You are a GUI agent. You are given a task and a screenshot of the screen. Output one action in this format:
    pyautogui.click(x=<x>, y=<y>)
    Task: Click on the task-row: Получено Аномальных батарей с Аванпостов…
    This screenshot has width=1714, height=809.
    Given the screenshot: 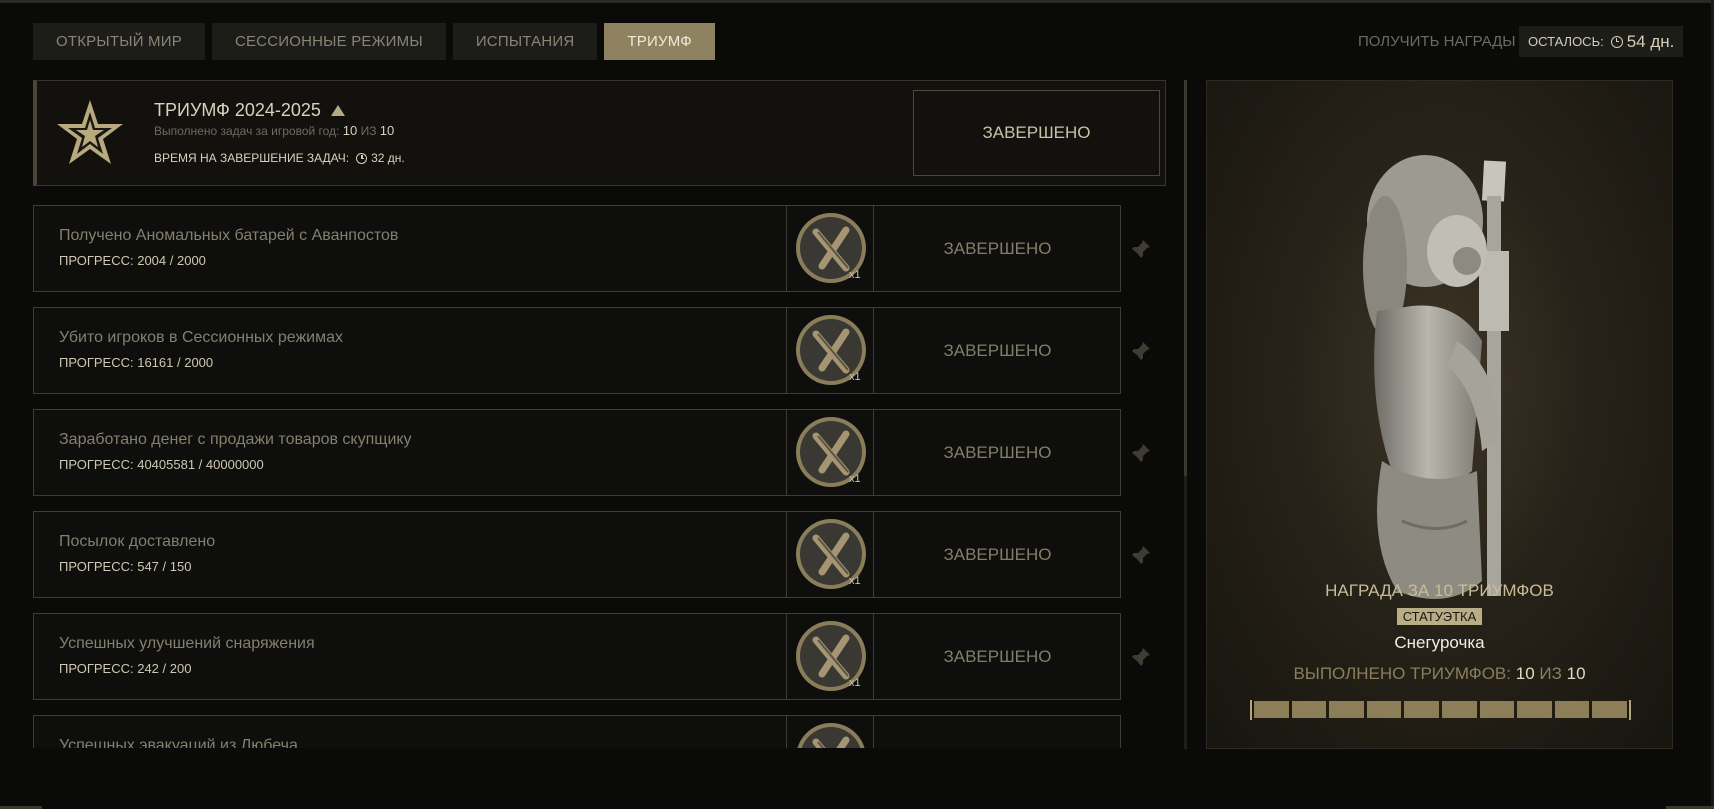 What is the action you would take?
    pyautogui.click(x=577, y=248)
    